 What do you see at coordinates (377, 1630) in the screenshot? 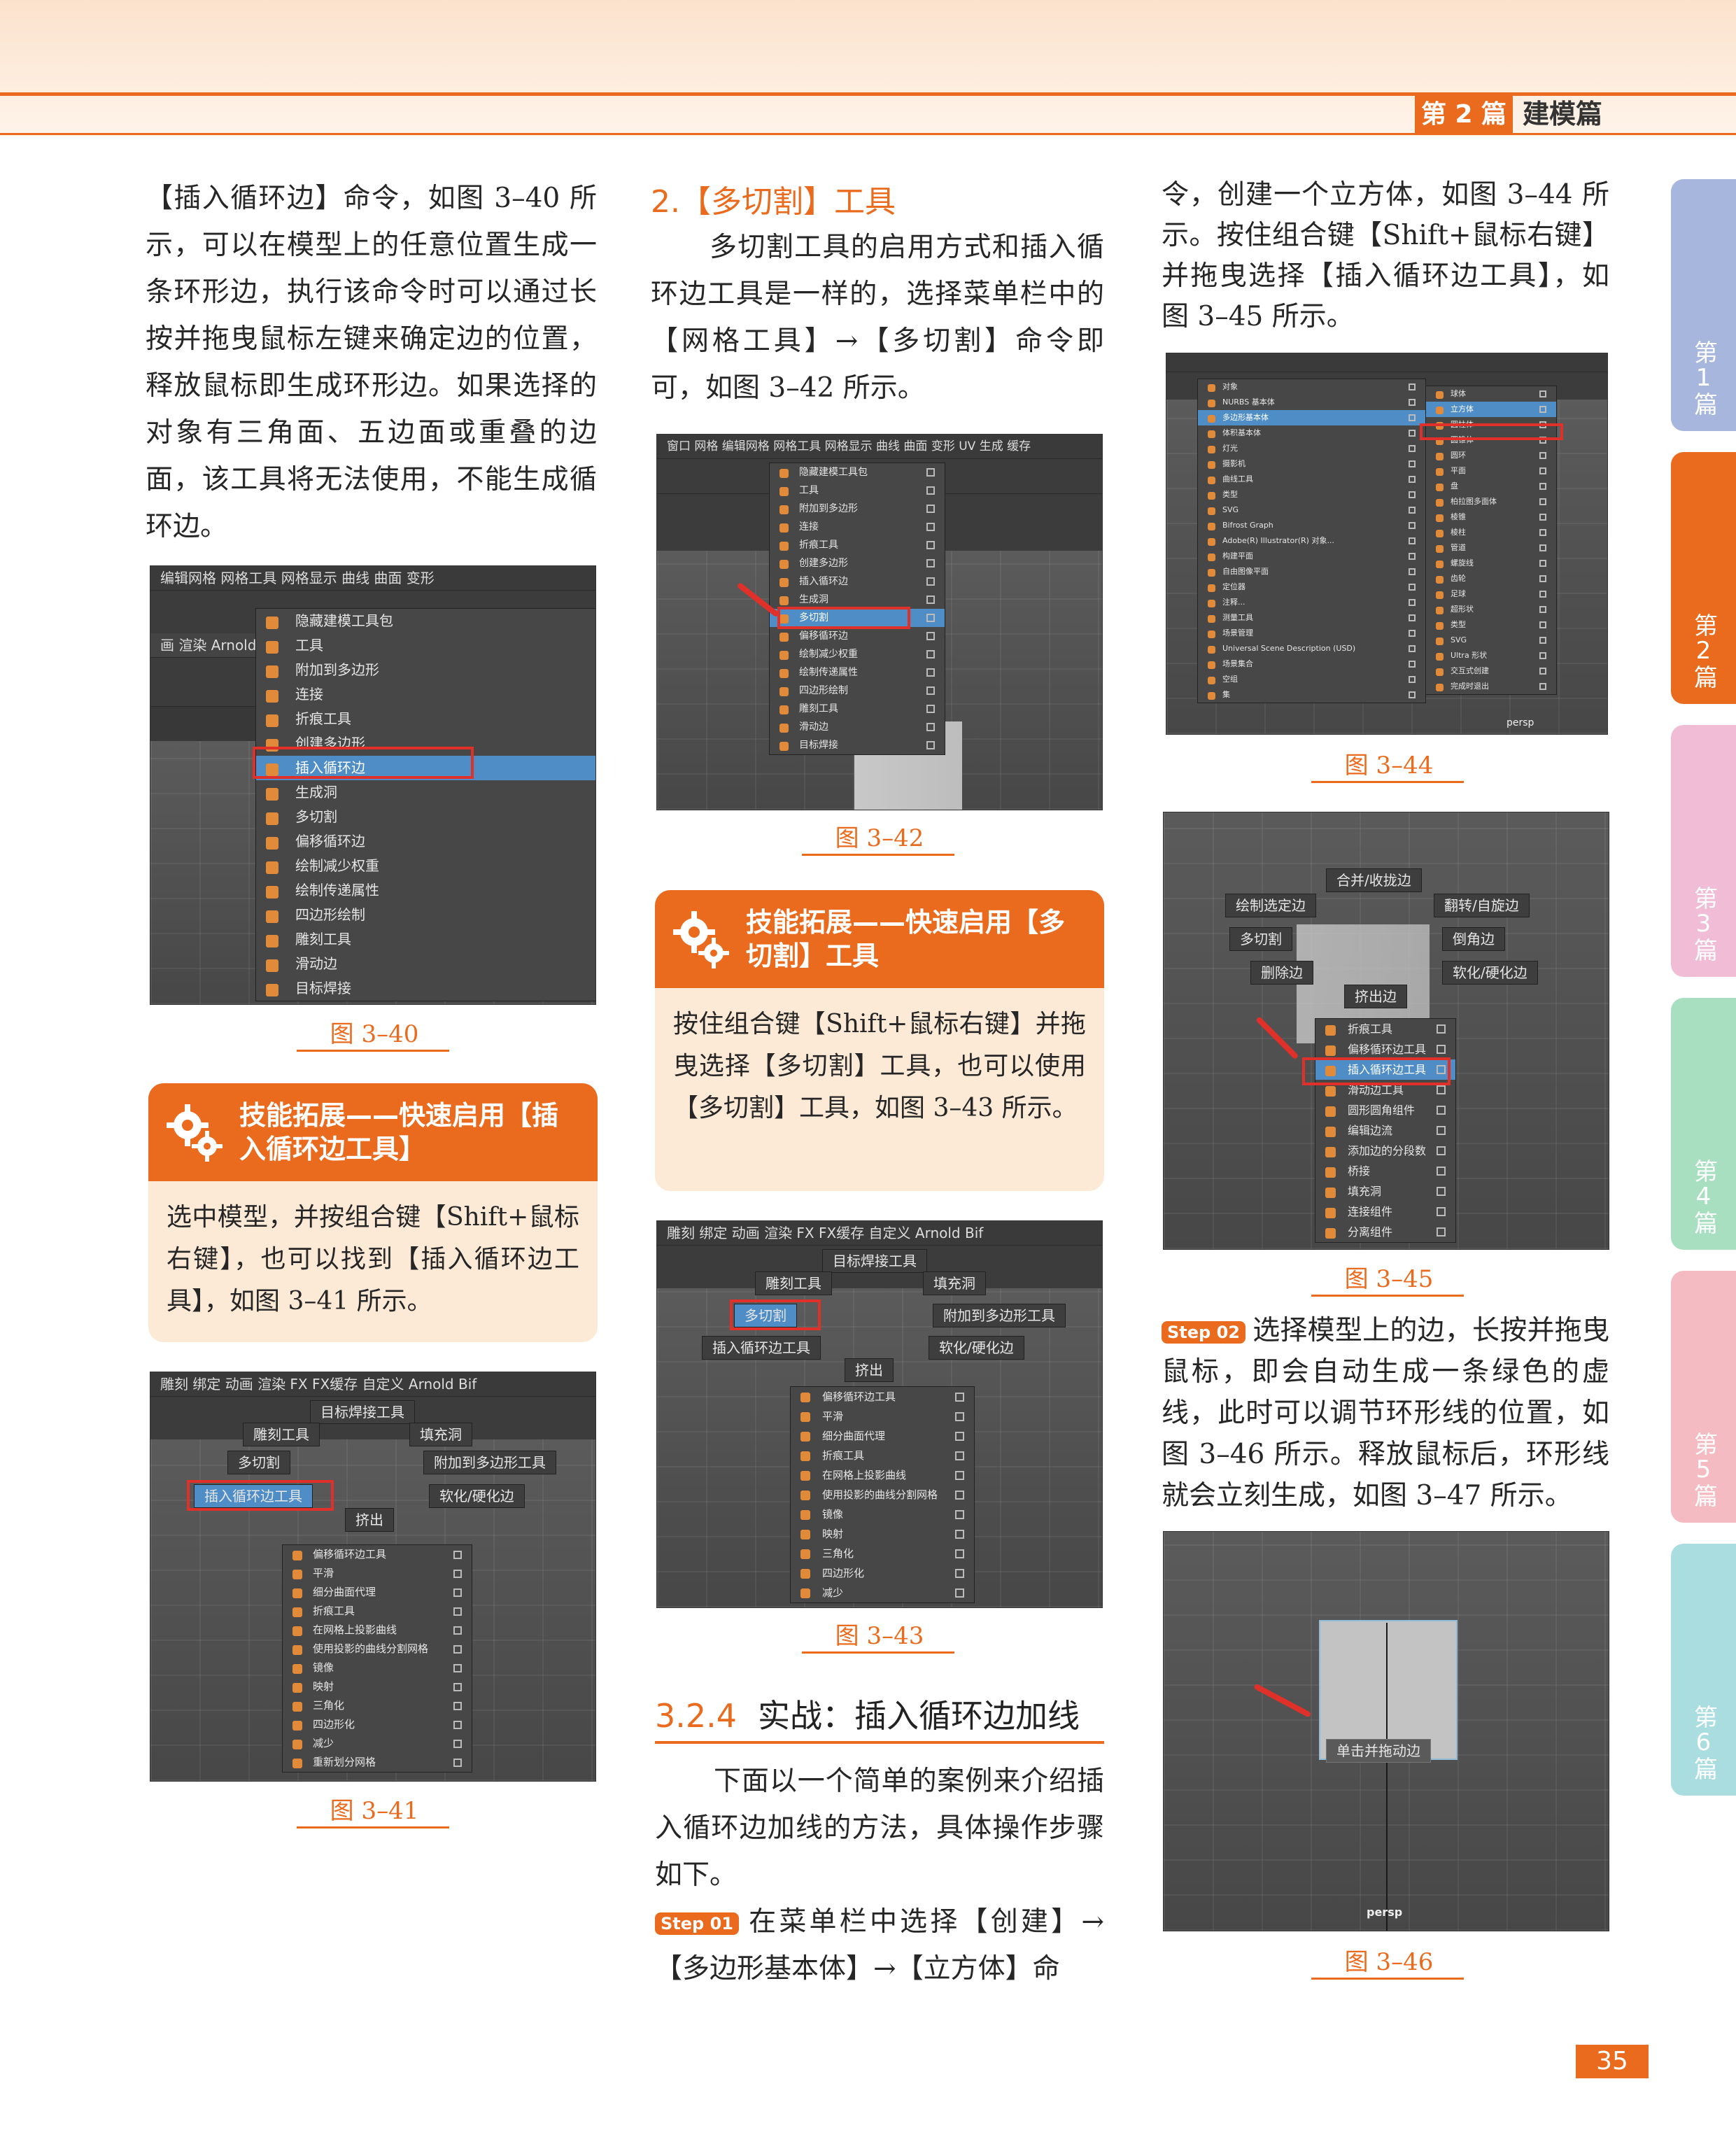
I see `menu-item: 在网格上投影曲线` at bounding box center [377, 1630].